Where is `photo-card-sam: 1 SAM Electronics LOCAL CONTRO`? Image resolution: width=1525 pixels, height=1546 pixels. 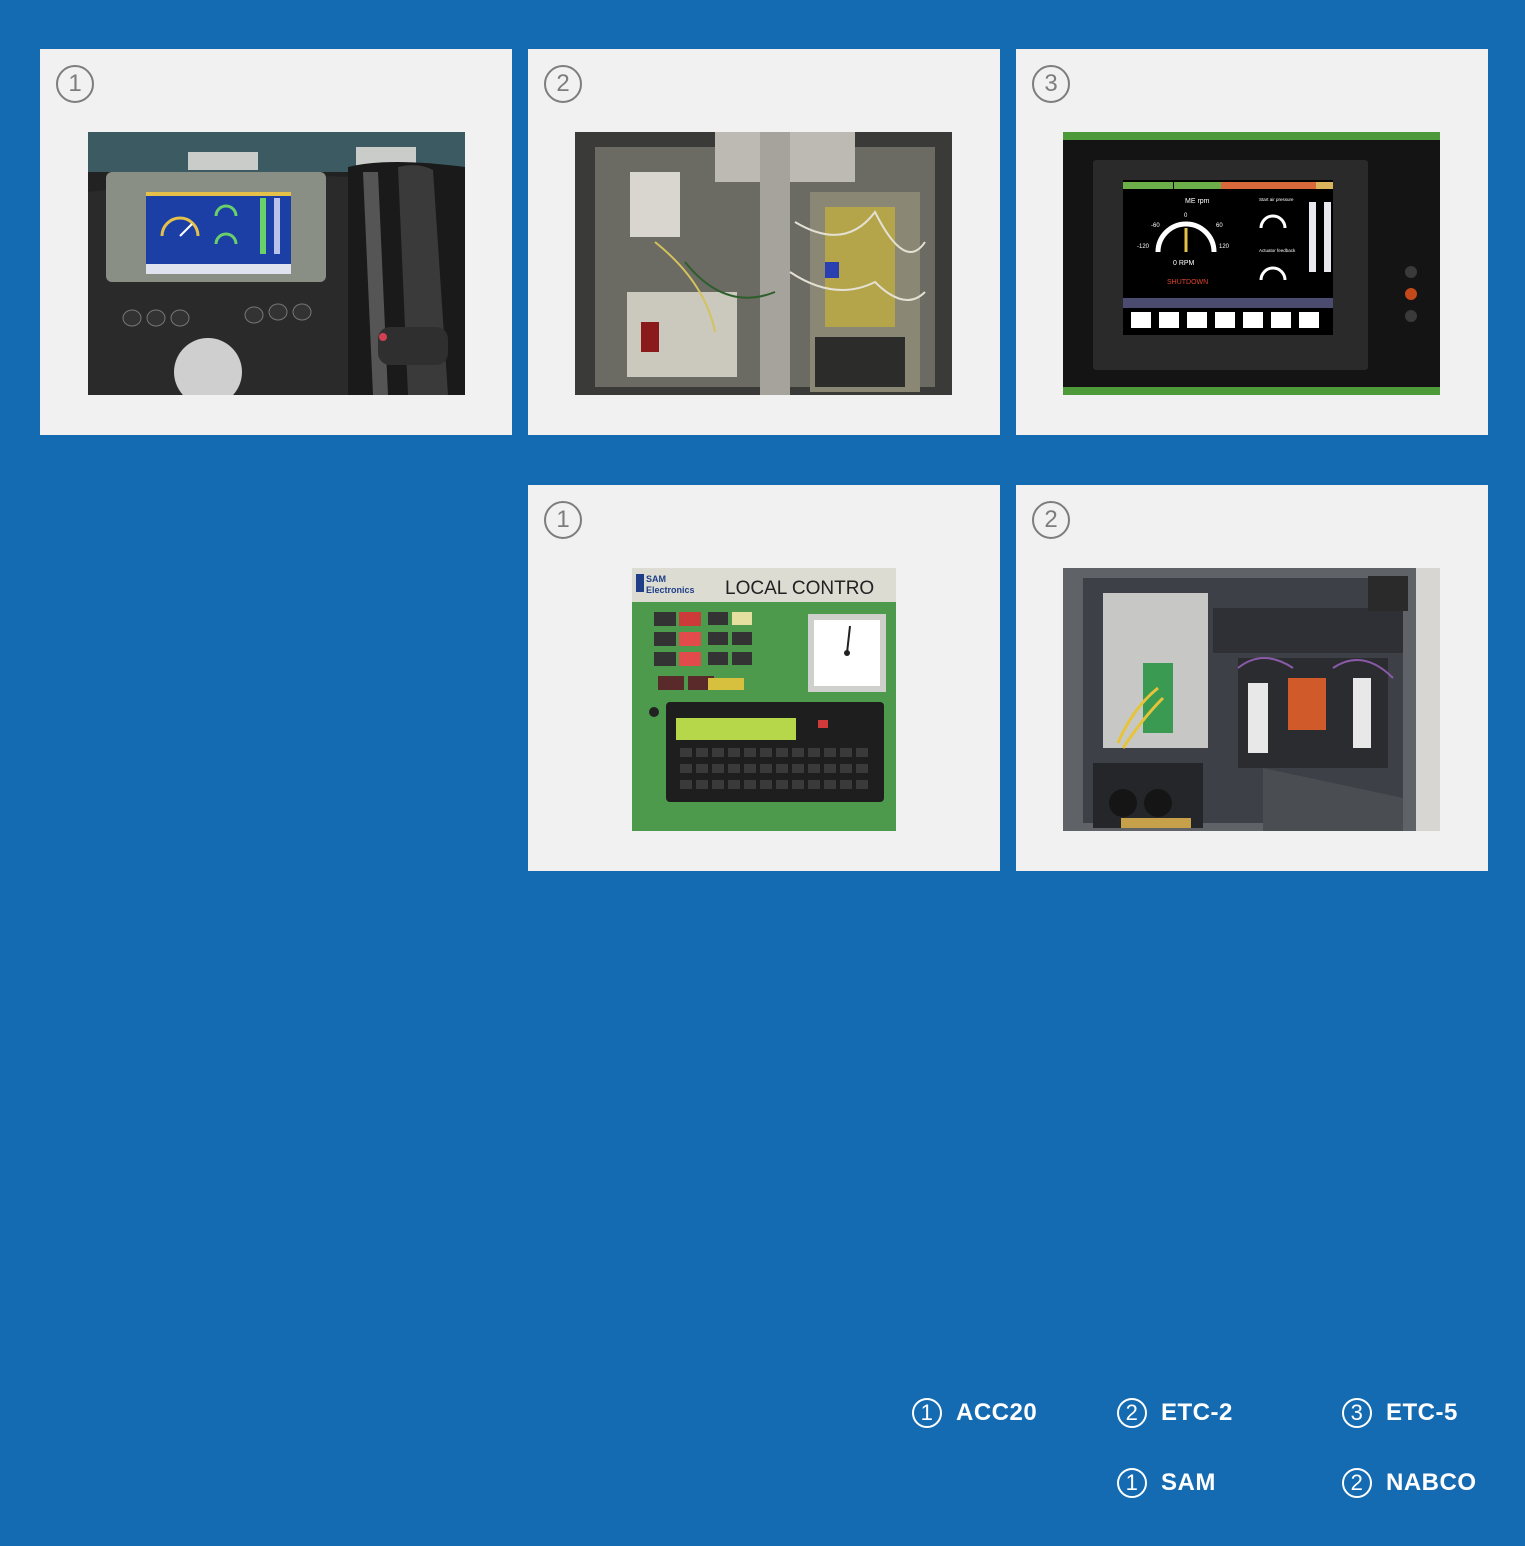 photo-card-sam: 1 SAM Electronics LOCAL CONTRO is located at coordinates (764, 678).